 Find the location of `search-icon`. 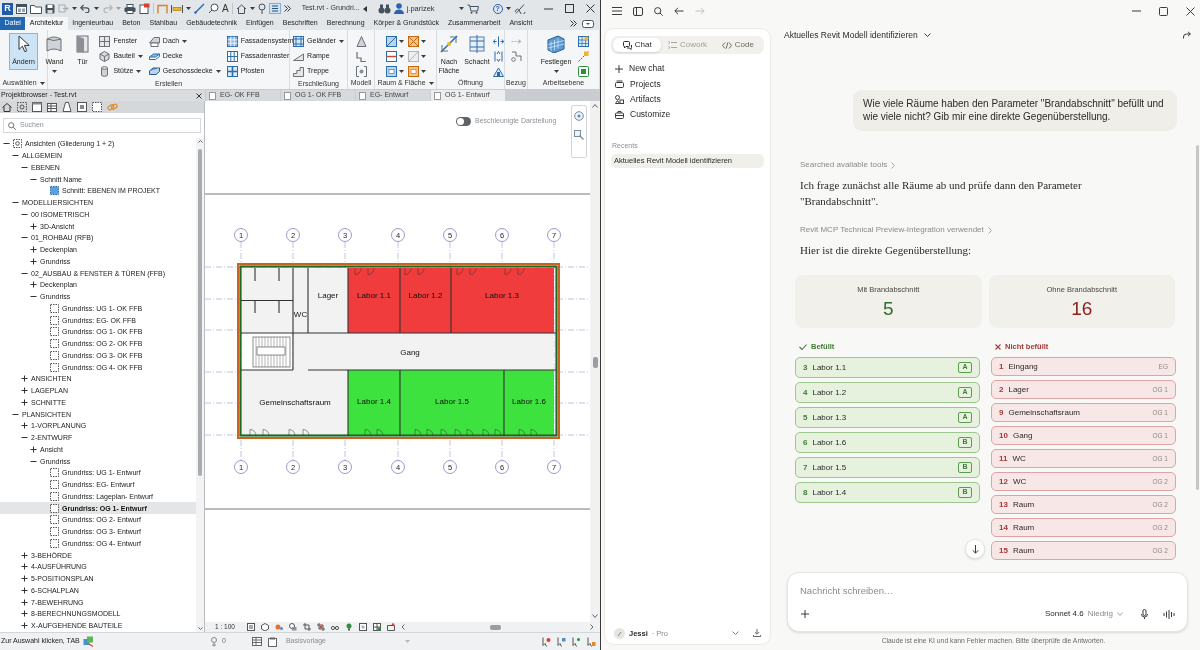

search-icon is located at coordinates (658, 11).